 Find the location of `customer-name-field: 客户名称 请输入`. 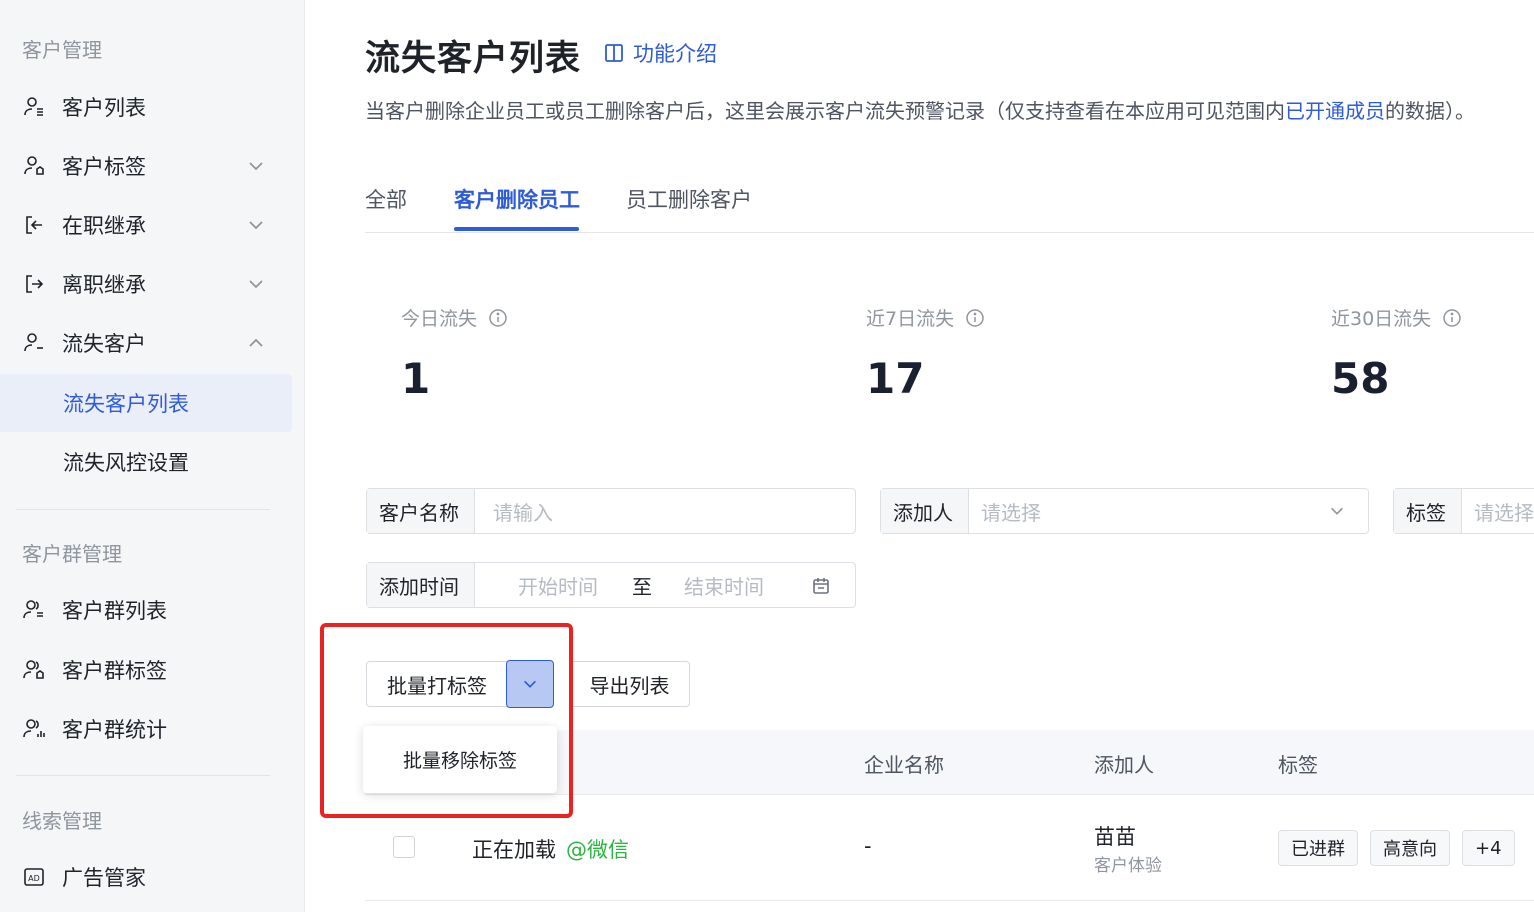

customer-name-field: 客户名称 请输入 is located at coordinates (611, 511).